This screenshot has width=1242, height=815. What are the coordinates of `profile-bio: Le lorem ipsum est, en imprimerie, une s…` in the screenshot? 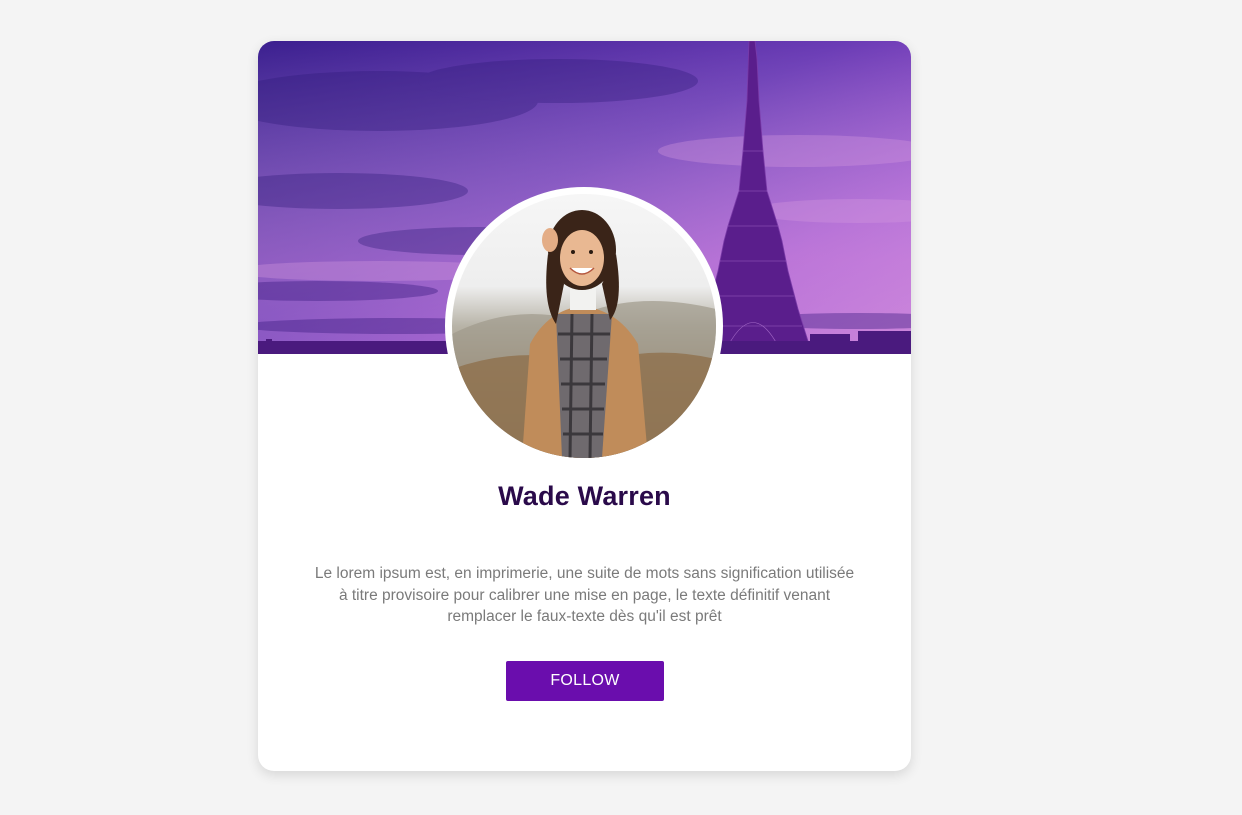 It's located at (584, 595).